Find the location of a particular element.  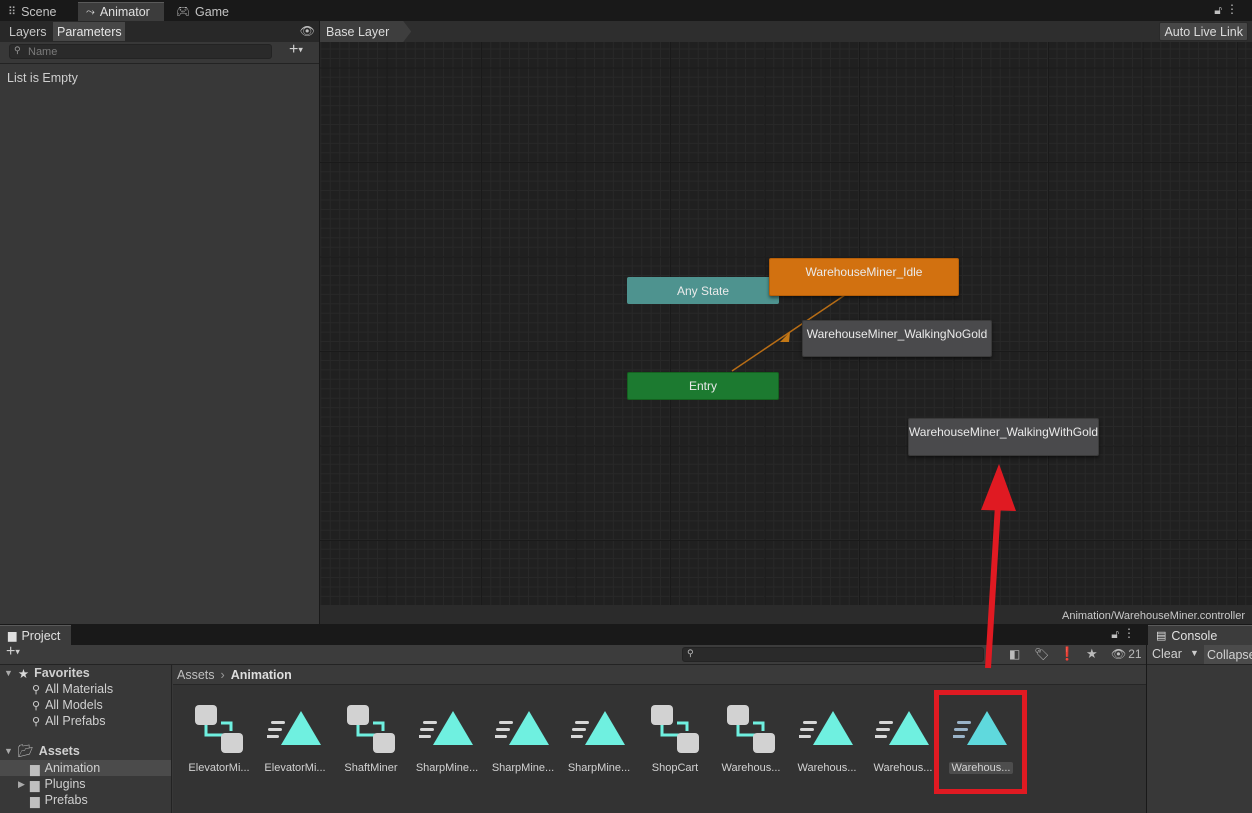

assets-label: Assets is located at coordinates (59, 751).